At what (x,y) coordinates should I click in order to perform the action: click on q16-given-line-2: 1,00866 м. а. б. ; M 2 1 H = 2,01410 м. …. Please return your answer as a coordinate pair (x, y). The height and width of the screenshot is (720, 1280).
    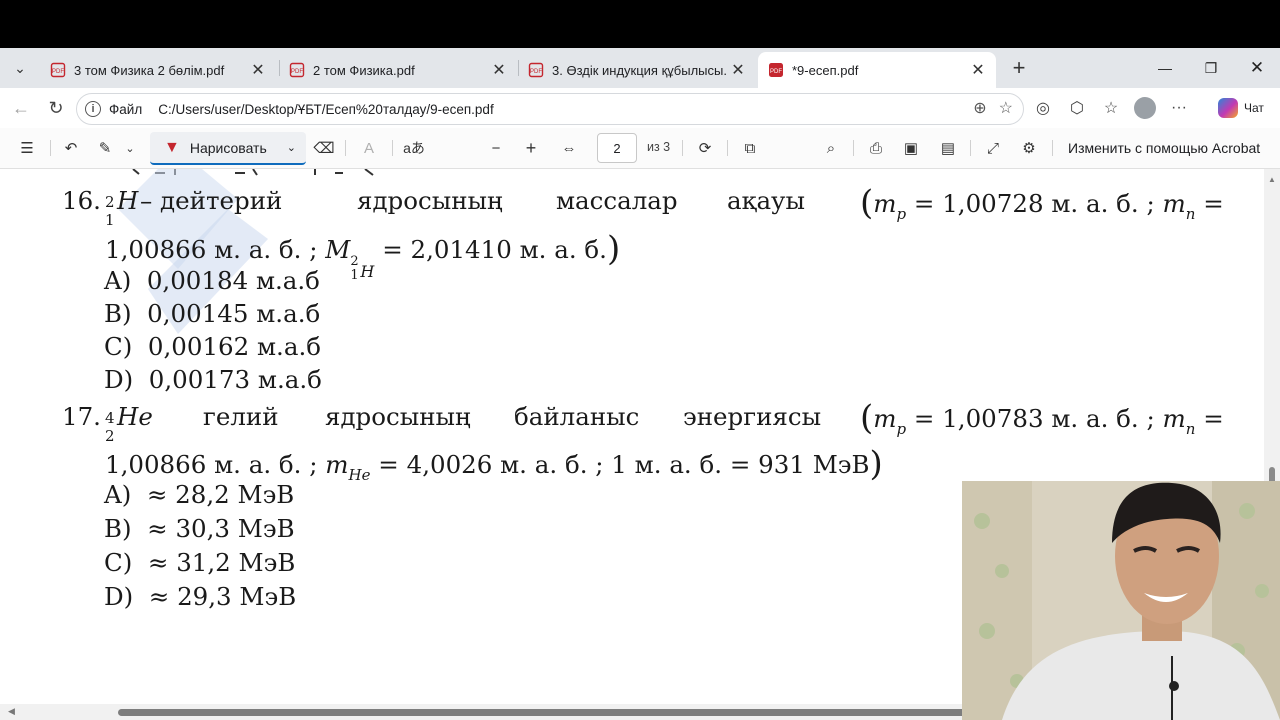
    Looking at the image, I should click on (363, 256).